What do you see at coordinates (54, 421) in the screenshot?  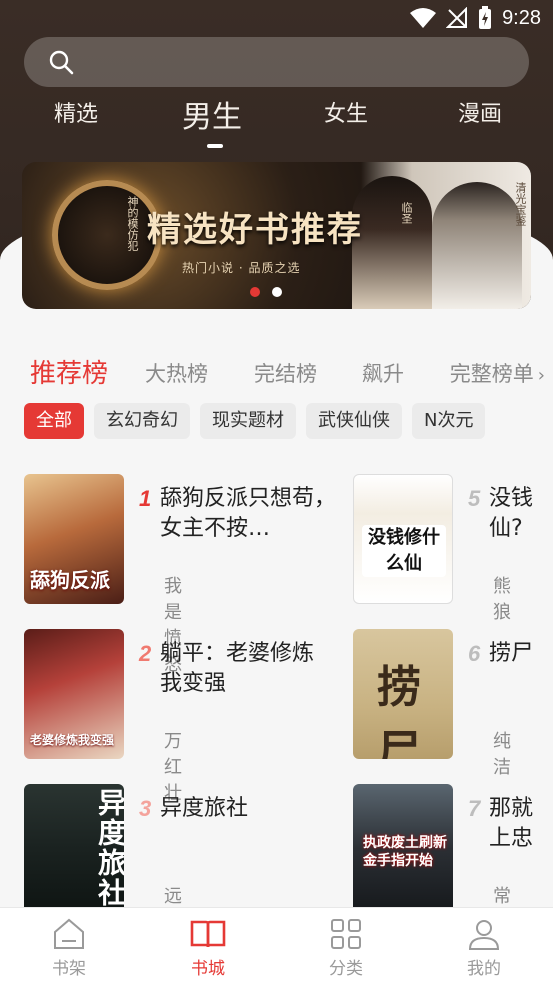 I see `chip-all: 全部` at bounding box center [54, 421].